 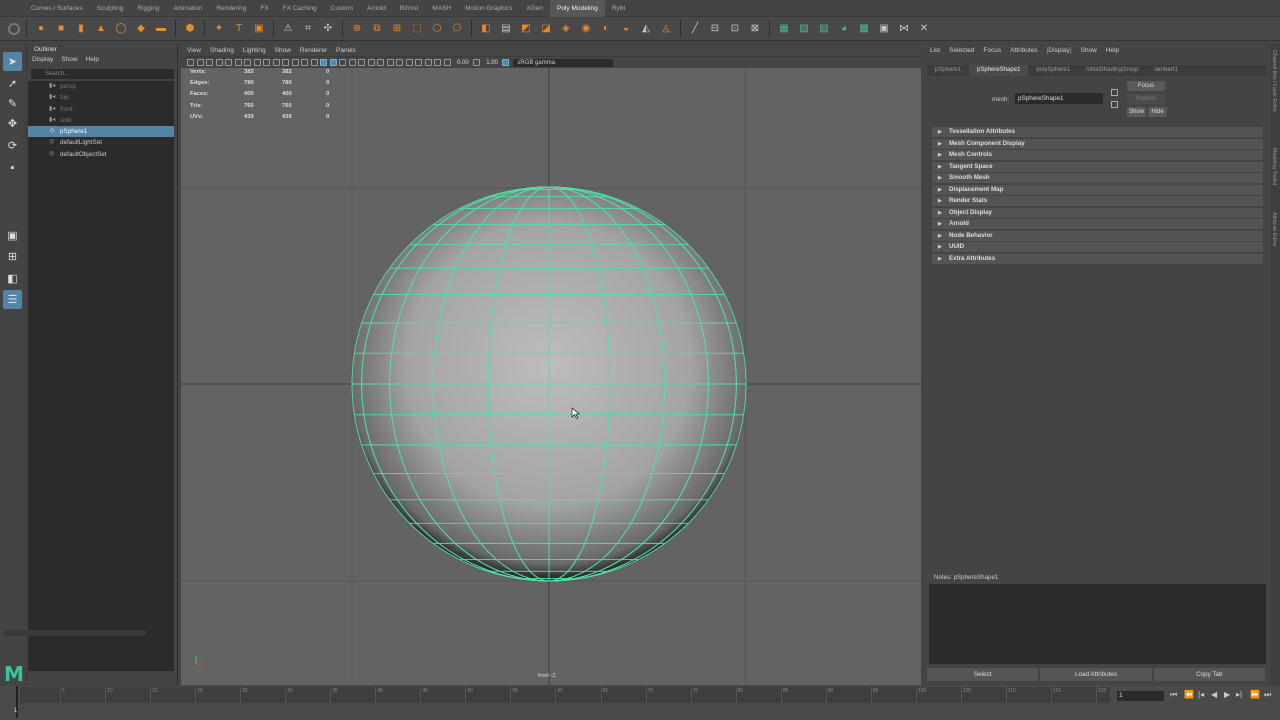 What do you see at coordinates (417, 28) in the screenshot?
I see `booleans-icon: ⬚` at bounding box center [417, 28].